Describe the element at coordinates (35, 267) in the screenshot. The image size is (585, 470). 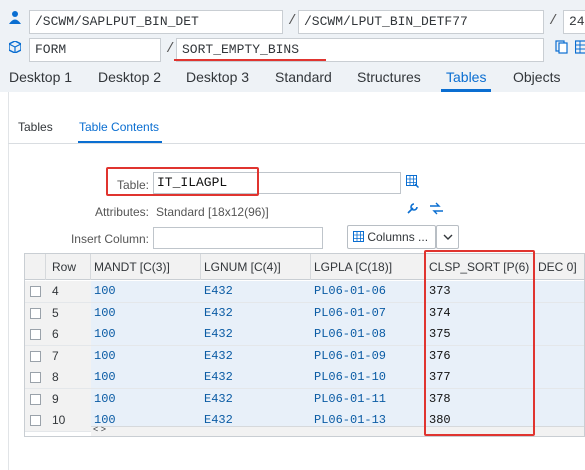
I see `select-all-column` at that location.